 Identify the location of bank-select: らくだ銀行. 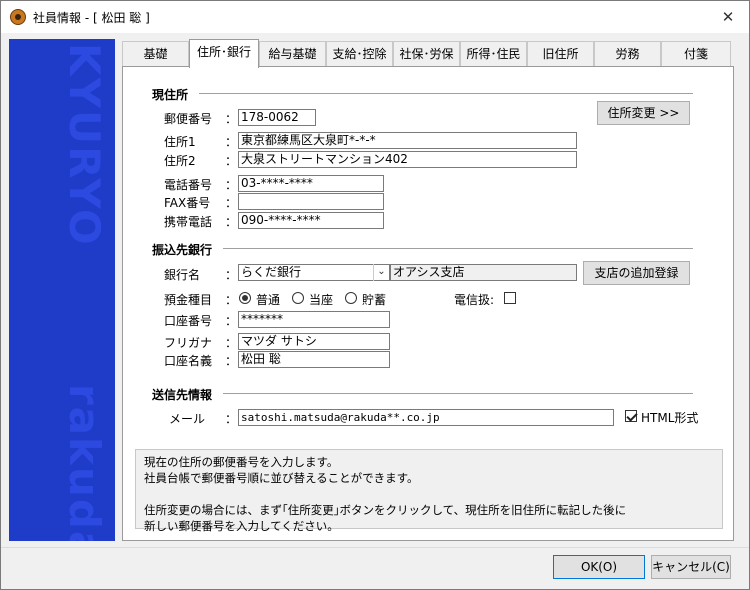
(314, 272).